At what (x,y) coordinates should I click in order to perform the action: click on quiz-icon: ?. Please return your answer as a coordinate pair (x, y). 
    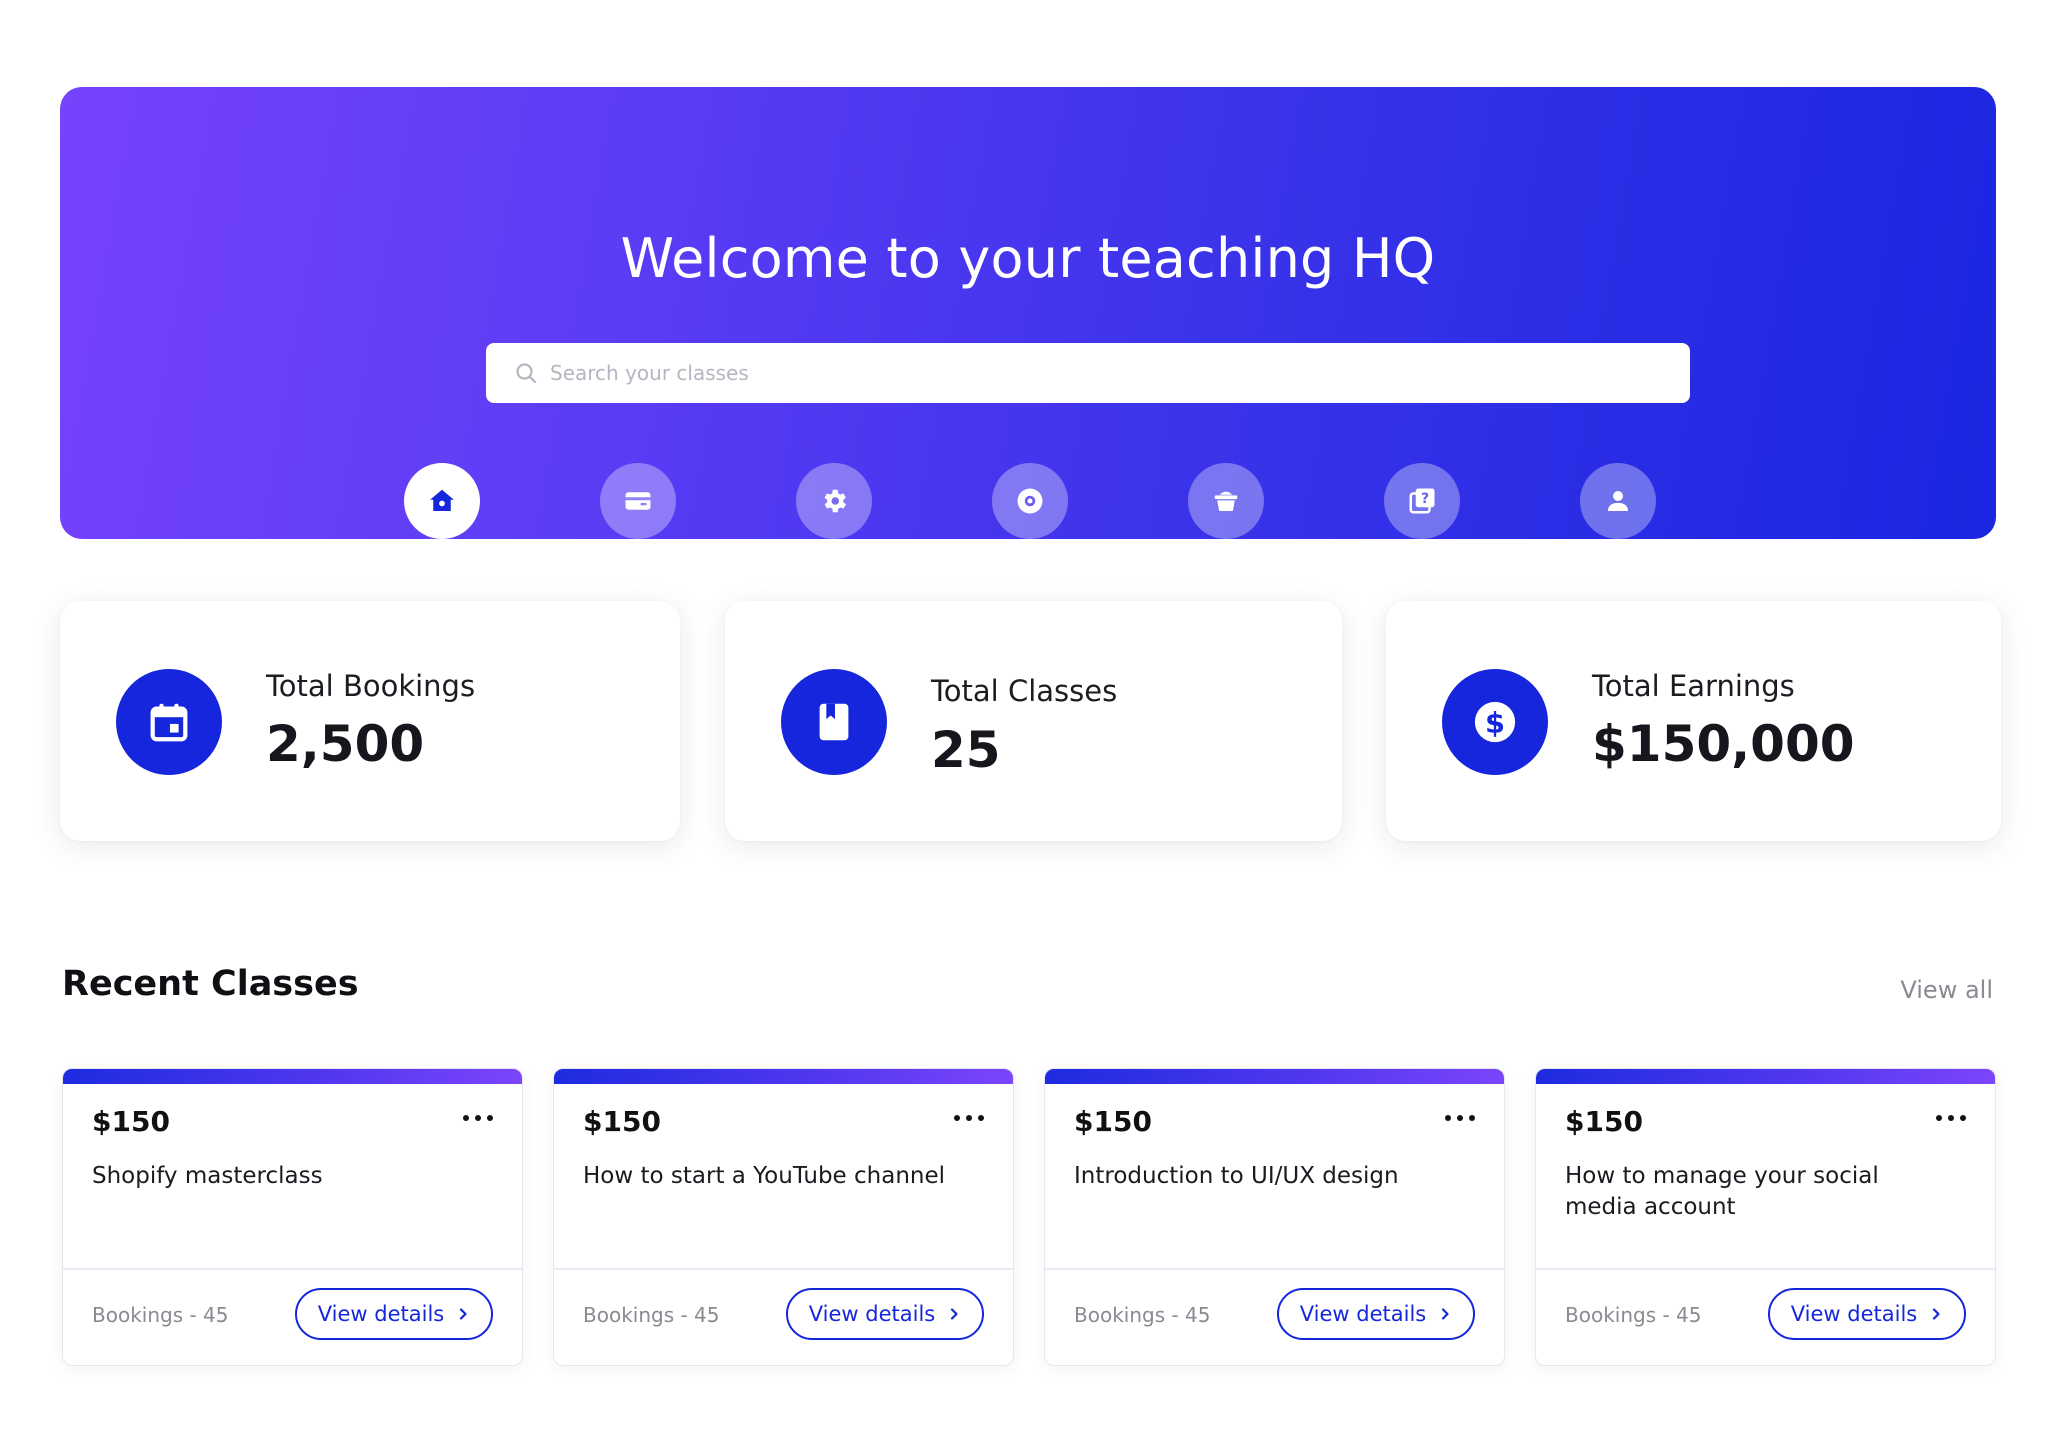
    Looking at the image, I should click on (1422, 501).